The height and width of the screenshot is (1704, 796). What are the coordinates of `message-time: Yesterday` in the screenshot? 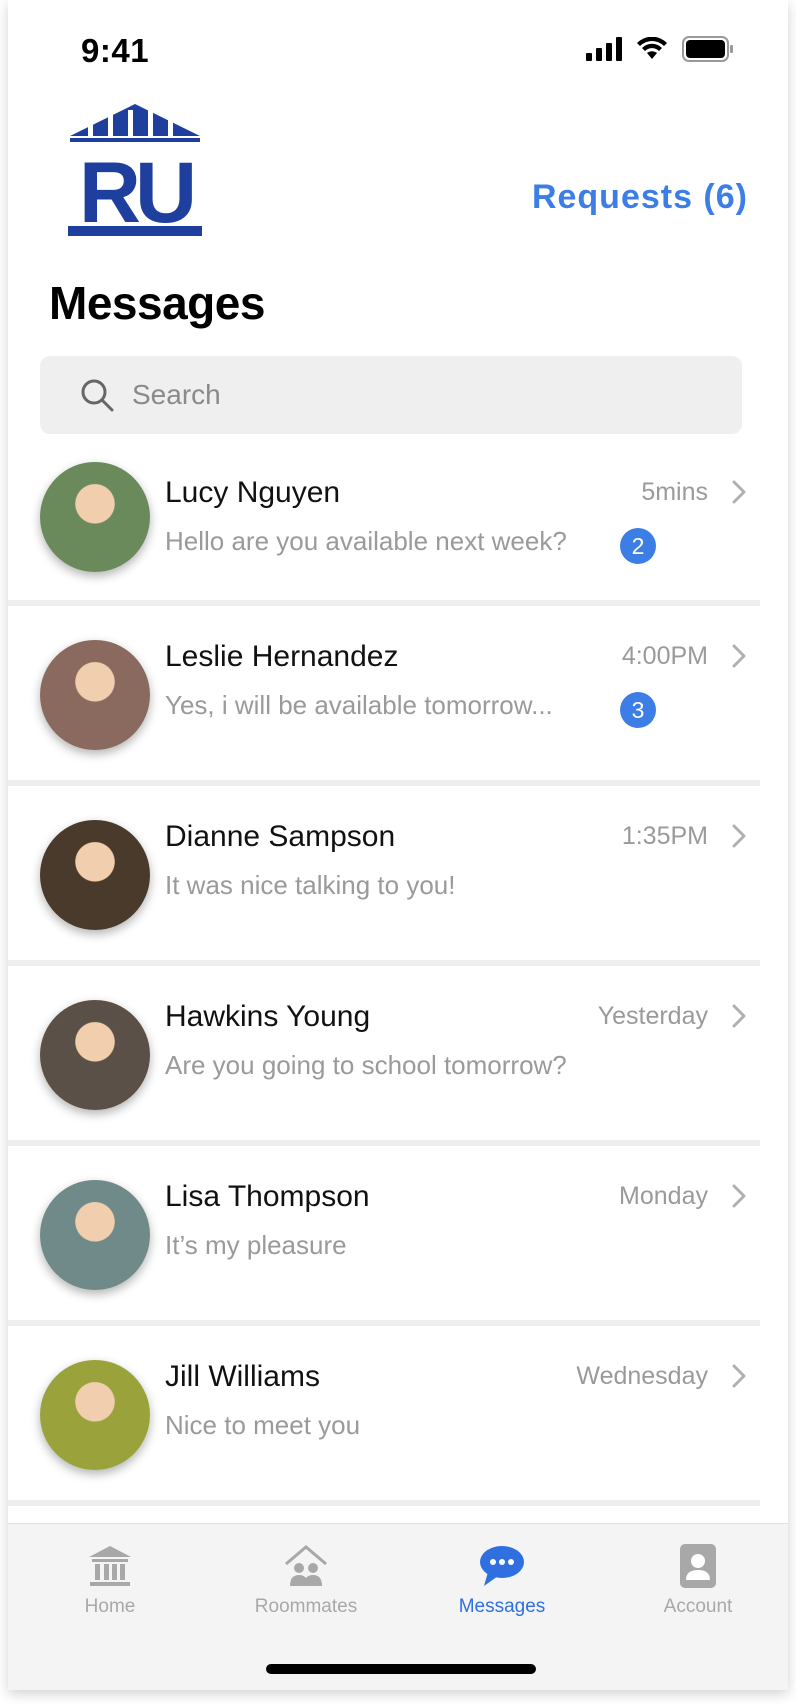 It's located at (652, 1016).